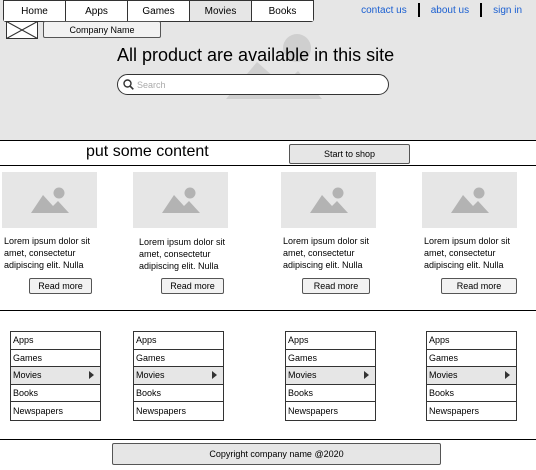 The width and height of the screenshot is (536, 470). What do you see at coordinates (507, 10) in the screenshot?
I see `sign-in-link: sign in` at bounding box center [507, 10].